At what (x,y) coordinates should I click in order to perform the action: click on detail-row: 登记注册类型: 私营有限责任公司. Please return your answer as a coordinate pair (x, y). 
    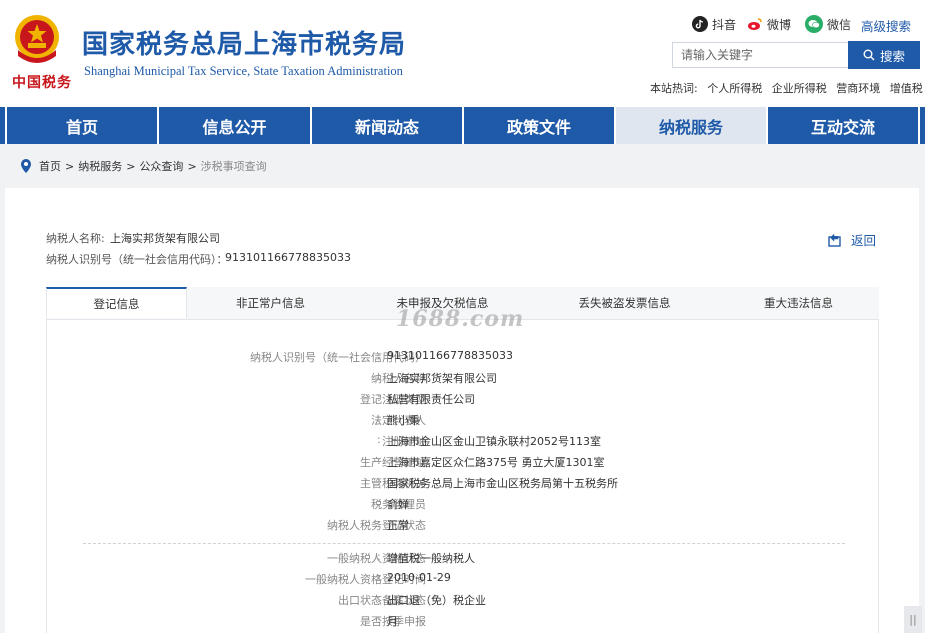
    Looking at the image, I should click on (463, 401).